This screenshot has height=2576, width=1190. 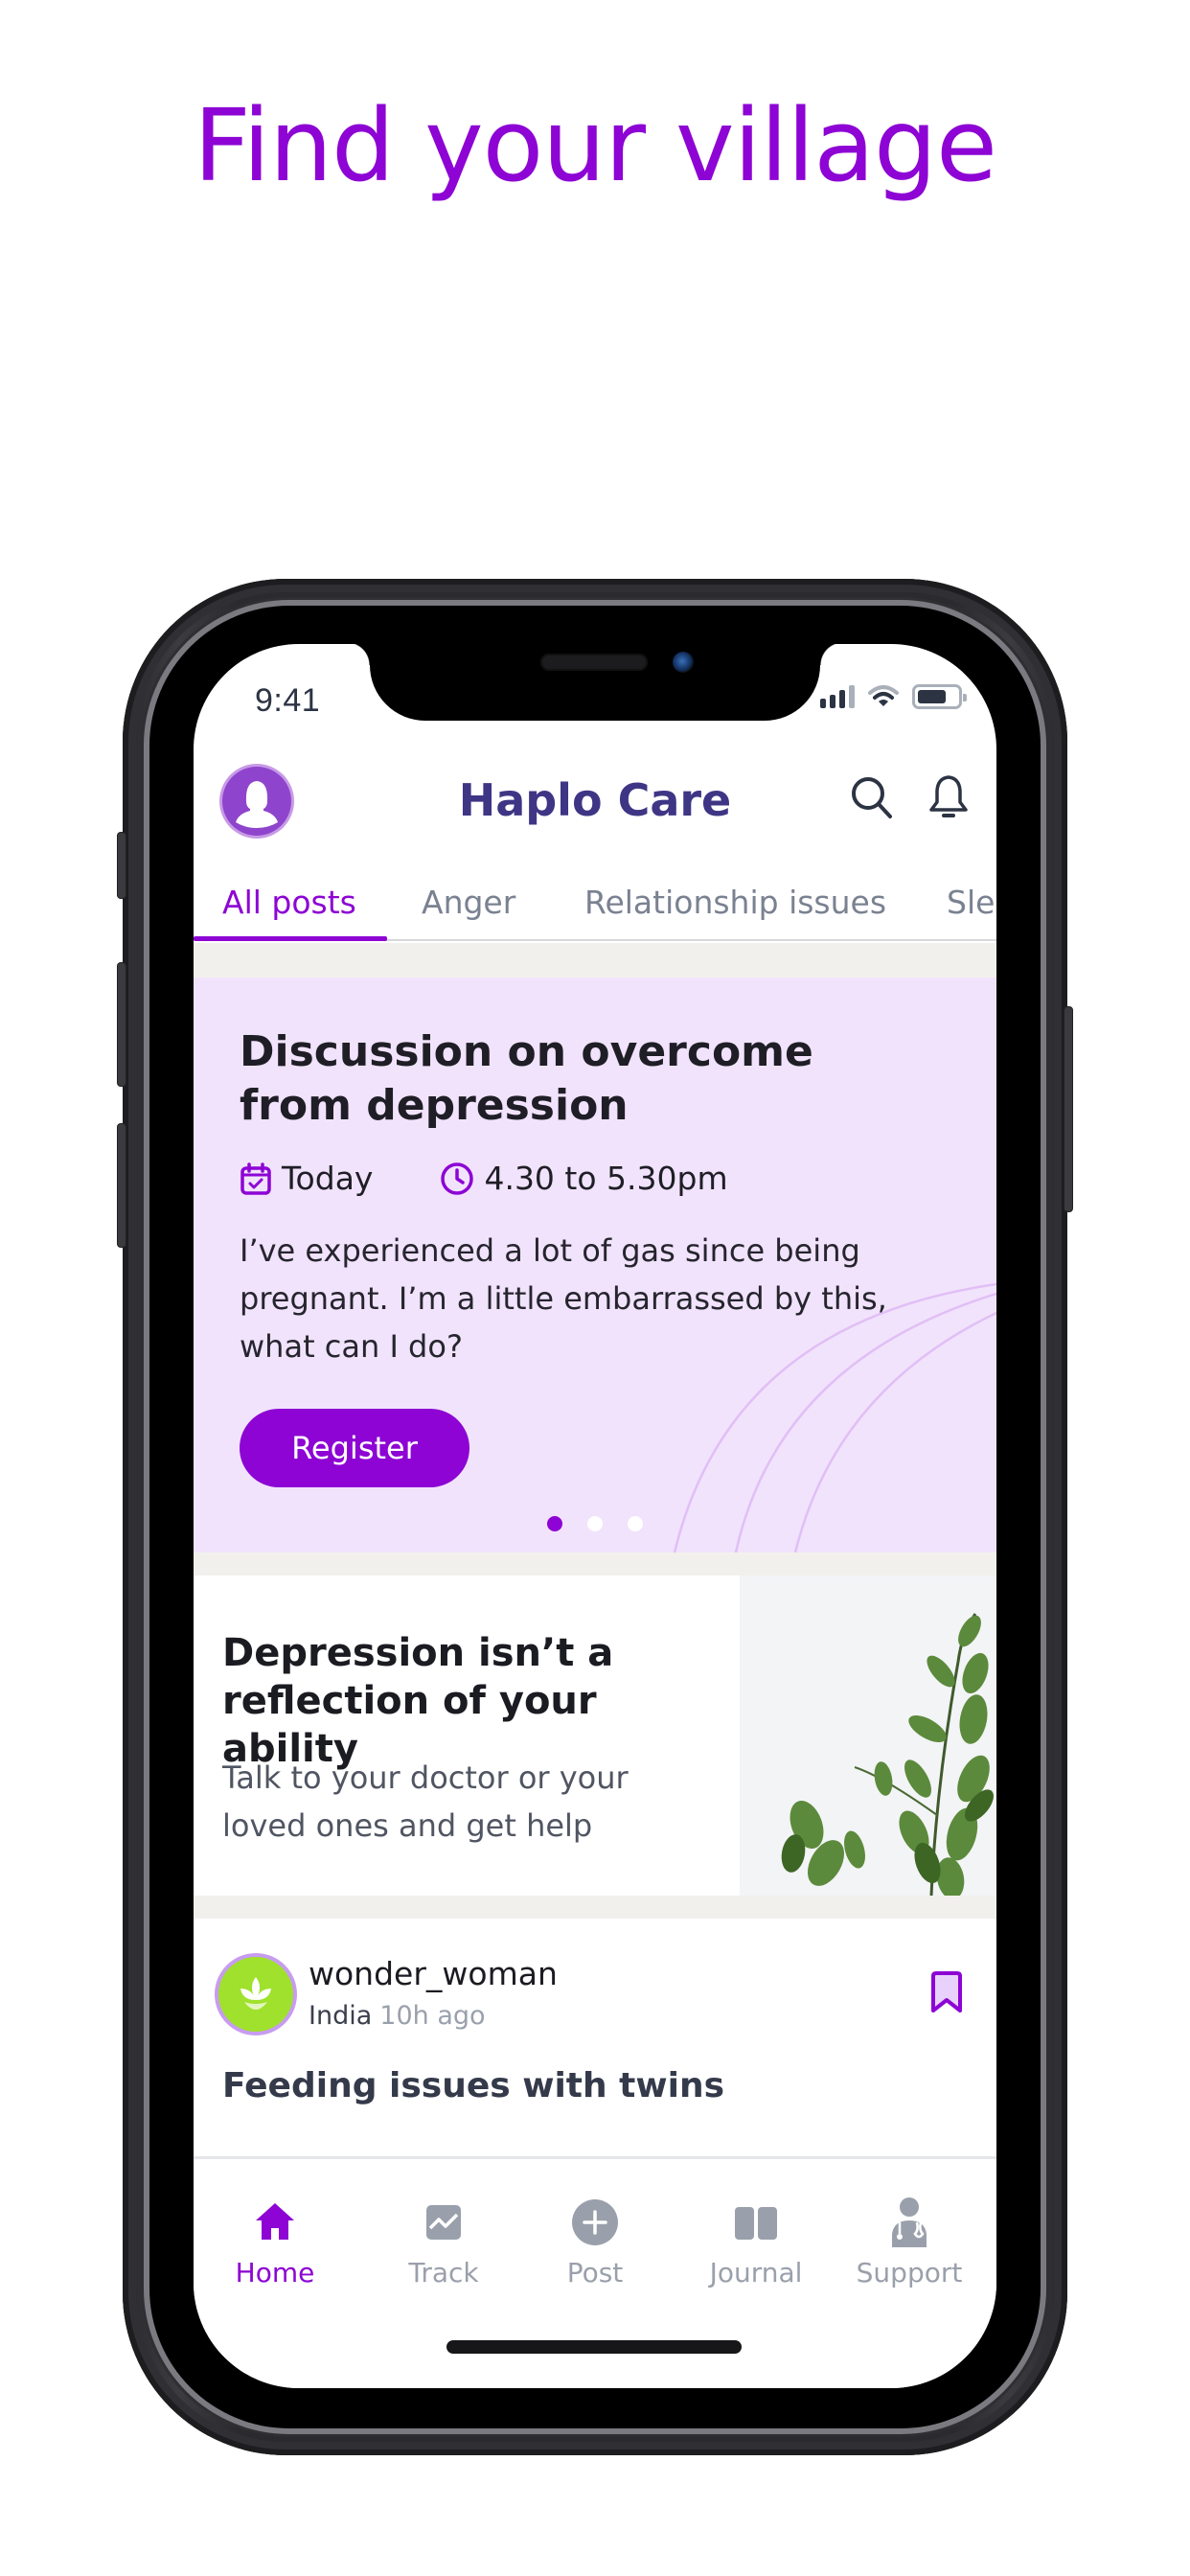 I want to click on bookmark-button, so click(x=947, y=1995).